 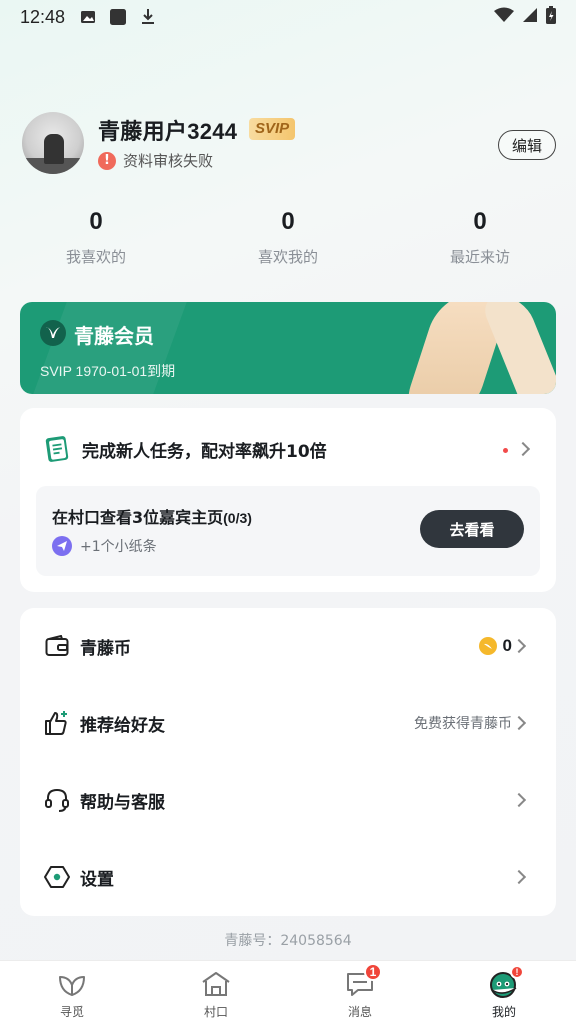 What do you see at coordinates (53, 333) in the screenshot?
I see `vine-logo-icon` at bounding box center [53, 333].